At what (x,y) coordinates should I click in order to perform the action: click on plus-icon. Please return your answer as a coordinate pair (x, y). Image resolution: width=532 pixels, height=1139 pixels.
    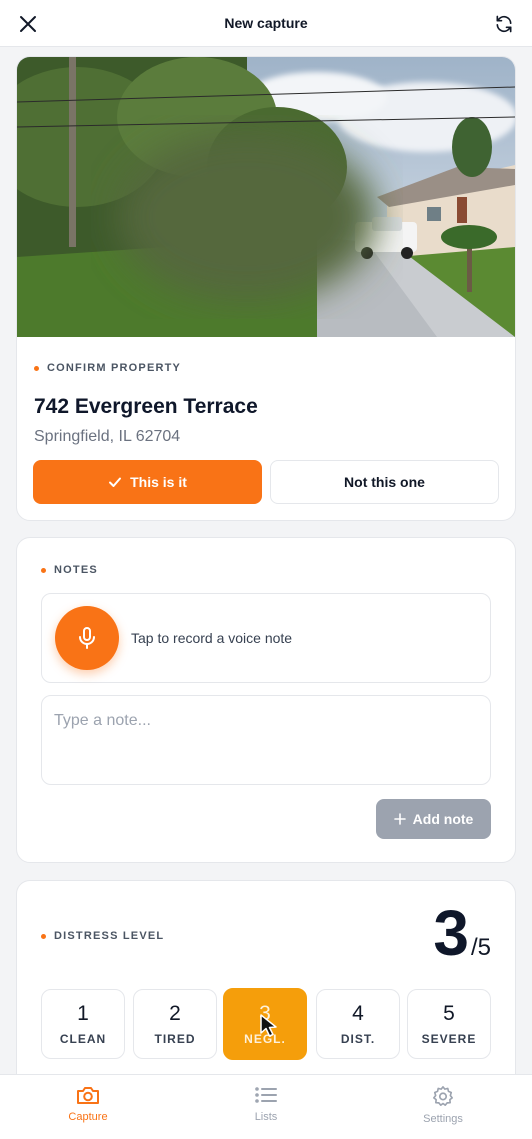
    Looking at the image, I should click on (399, 819).